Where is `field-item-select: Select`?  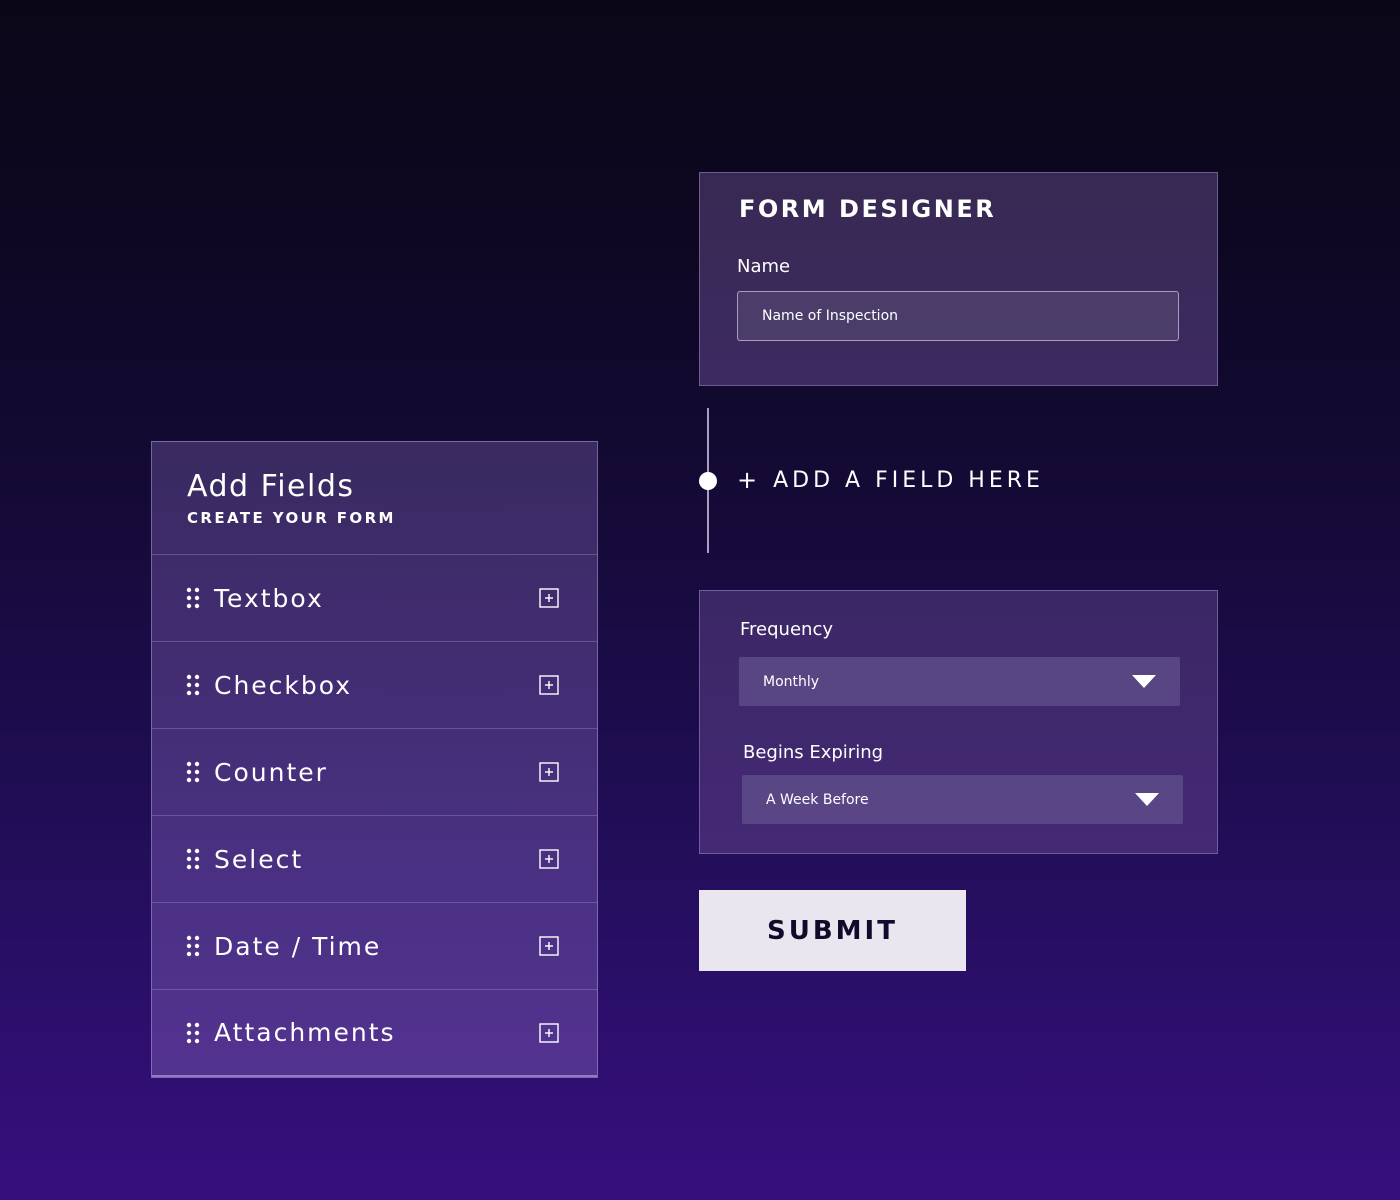
field-item-select: Select is located at coordinates (374, 859).